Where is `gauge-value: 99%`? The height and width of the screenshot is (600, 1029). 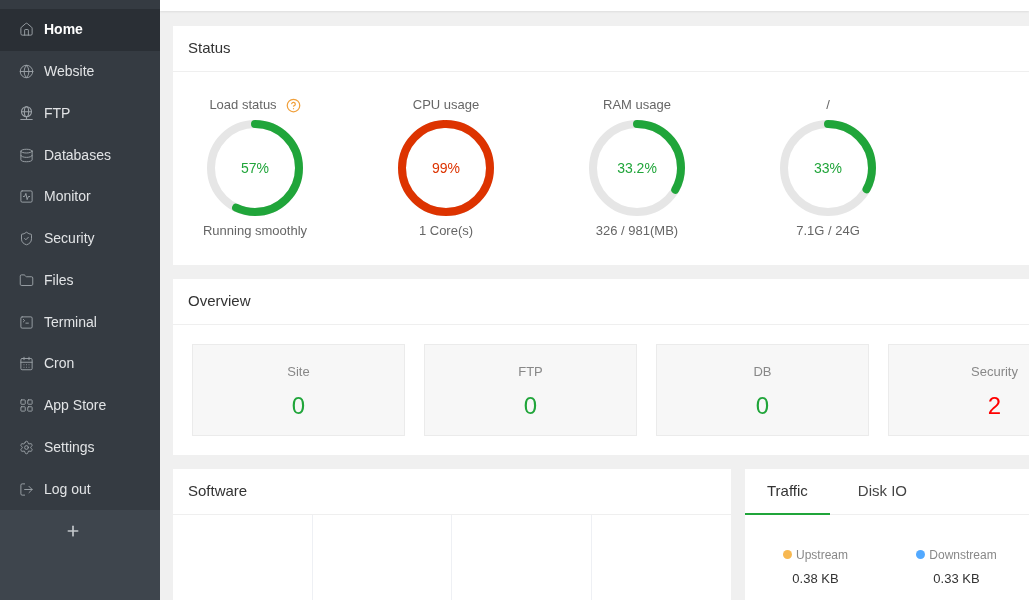 gauge-value: 99% is located at coordinates (446, 168).